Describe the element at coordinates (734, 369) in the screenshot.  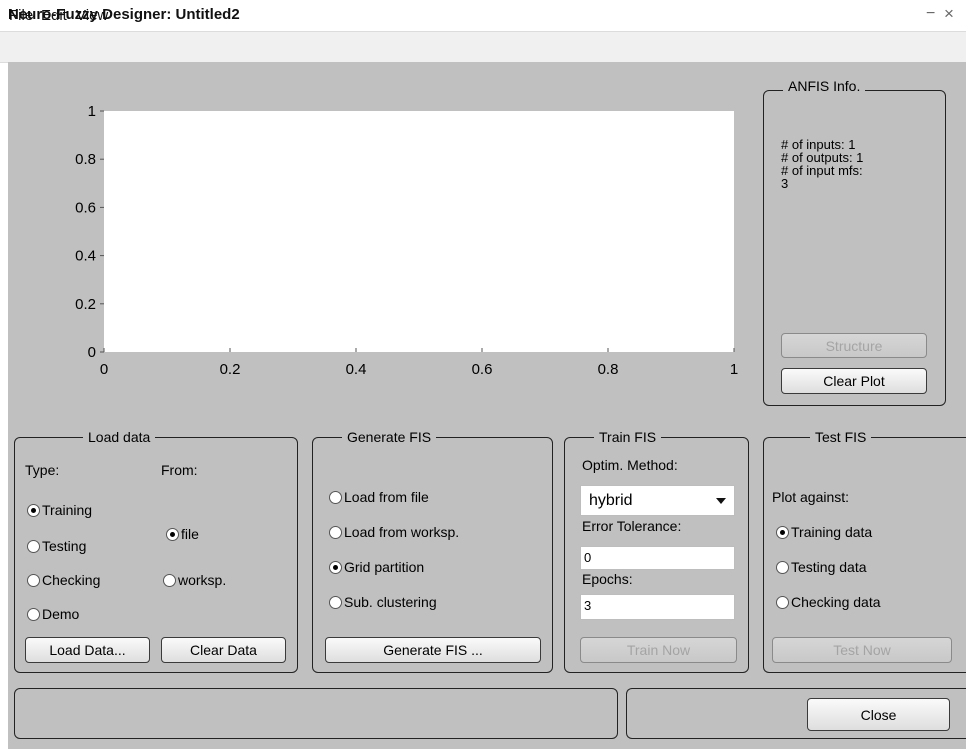
I see `x-tick-label: 1` at that location.